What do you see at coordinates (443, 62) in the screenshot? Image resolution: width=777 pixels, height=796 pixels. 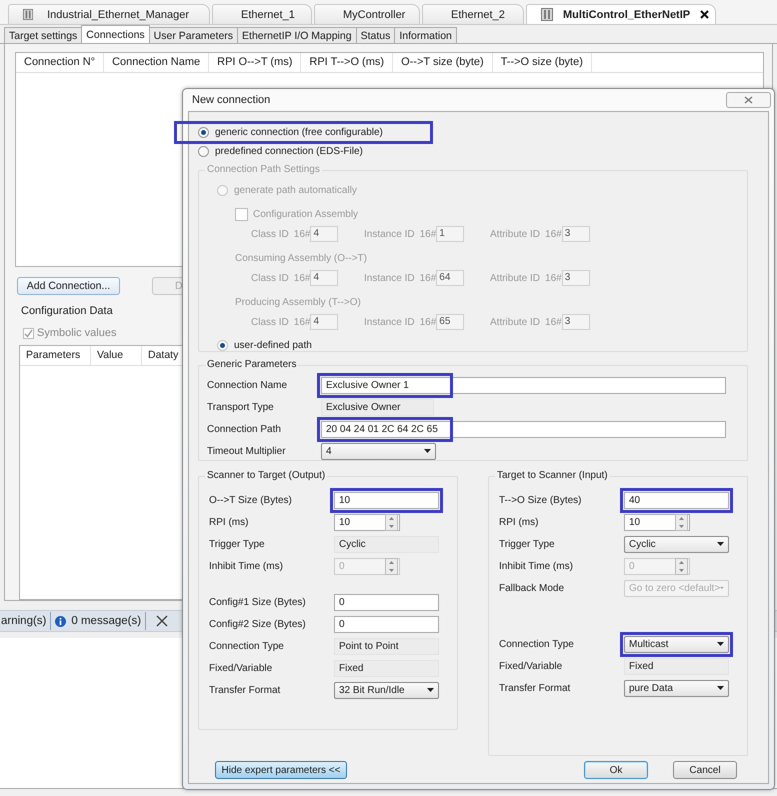 I see `column-header: O-->T size (byte)` at bounding box center [443, 62].